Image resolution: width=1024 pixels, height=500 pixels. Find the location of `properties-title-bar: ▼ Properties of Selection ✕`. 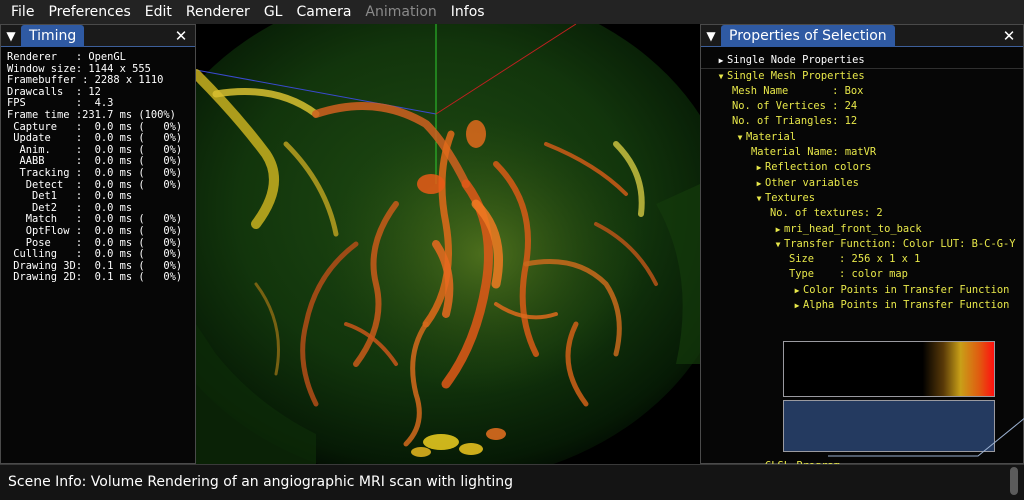

properties-title-bar: ▼ Properties of Selection ✕ is located at coordinates (862, 35).